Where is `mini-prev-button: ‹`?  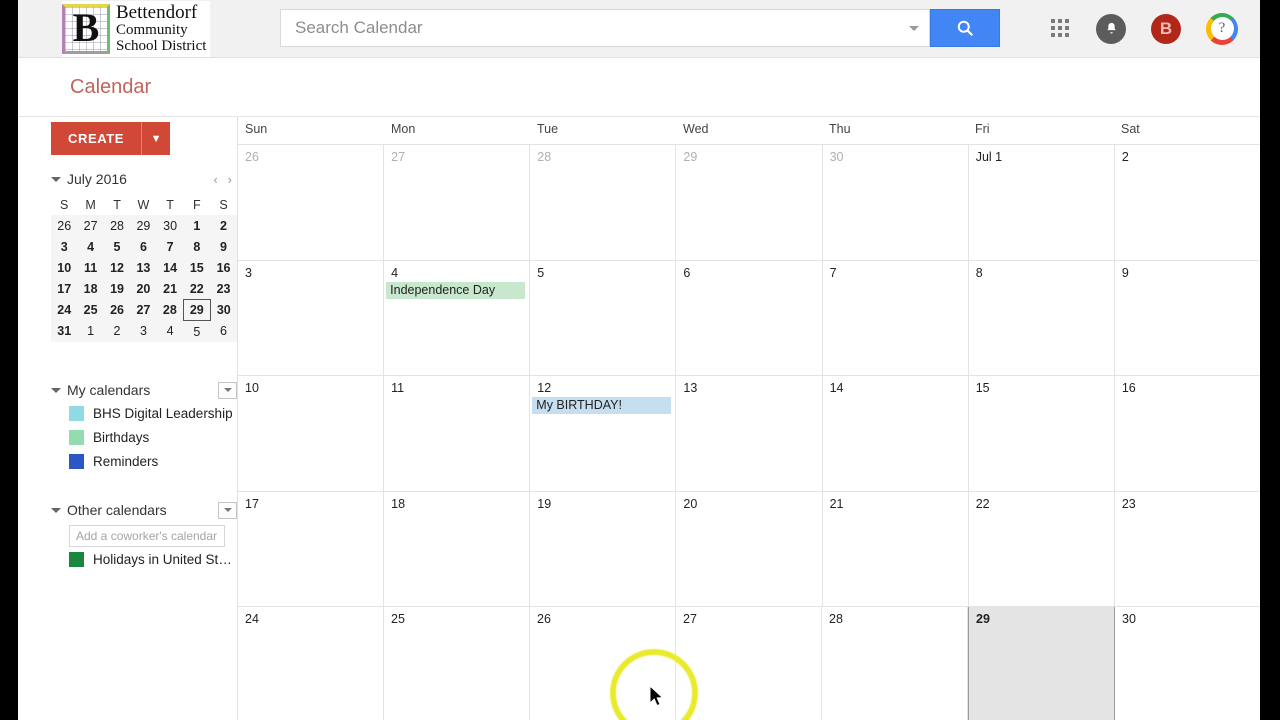 mini-prev-button: ‹ is located at coordinates (215, 179).